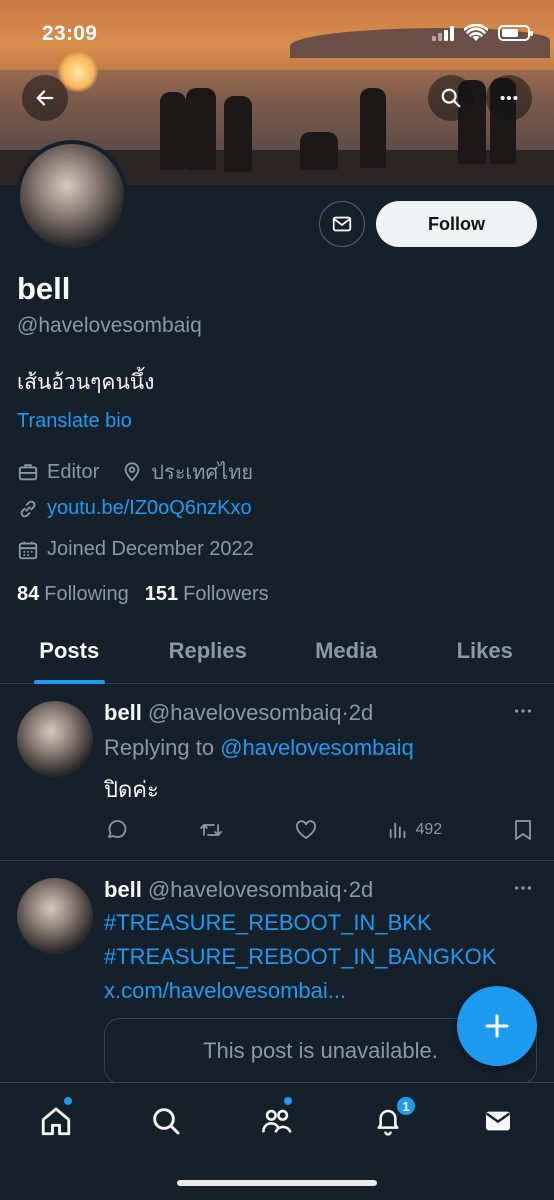 The image size is (554, 1200). Describe the element at coordinates (319, 830) in the screenshot. I see `post-actions: 492` at that location.